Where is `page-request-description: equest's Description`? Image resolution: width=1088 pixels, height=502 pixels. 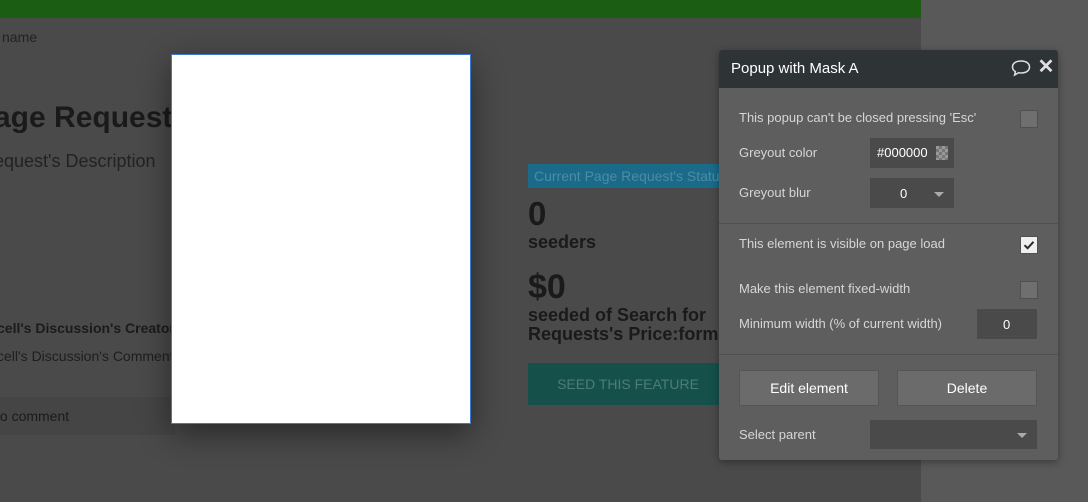
page-request-description: equest's Description is located at coordinates (78, 161).